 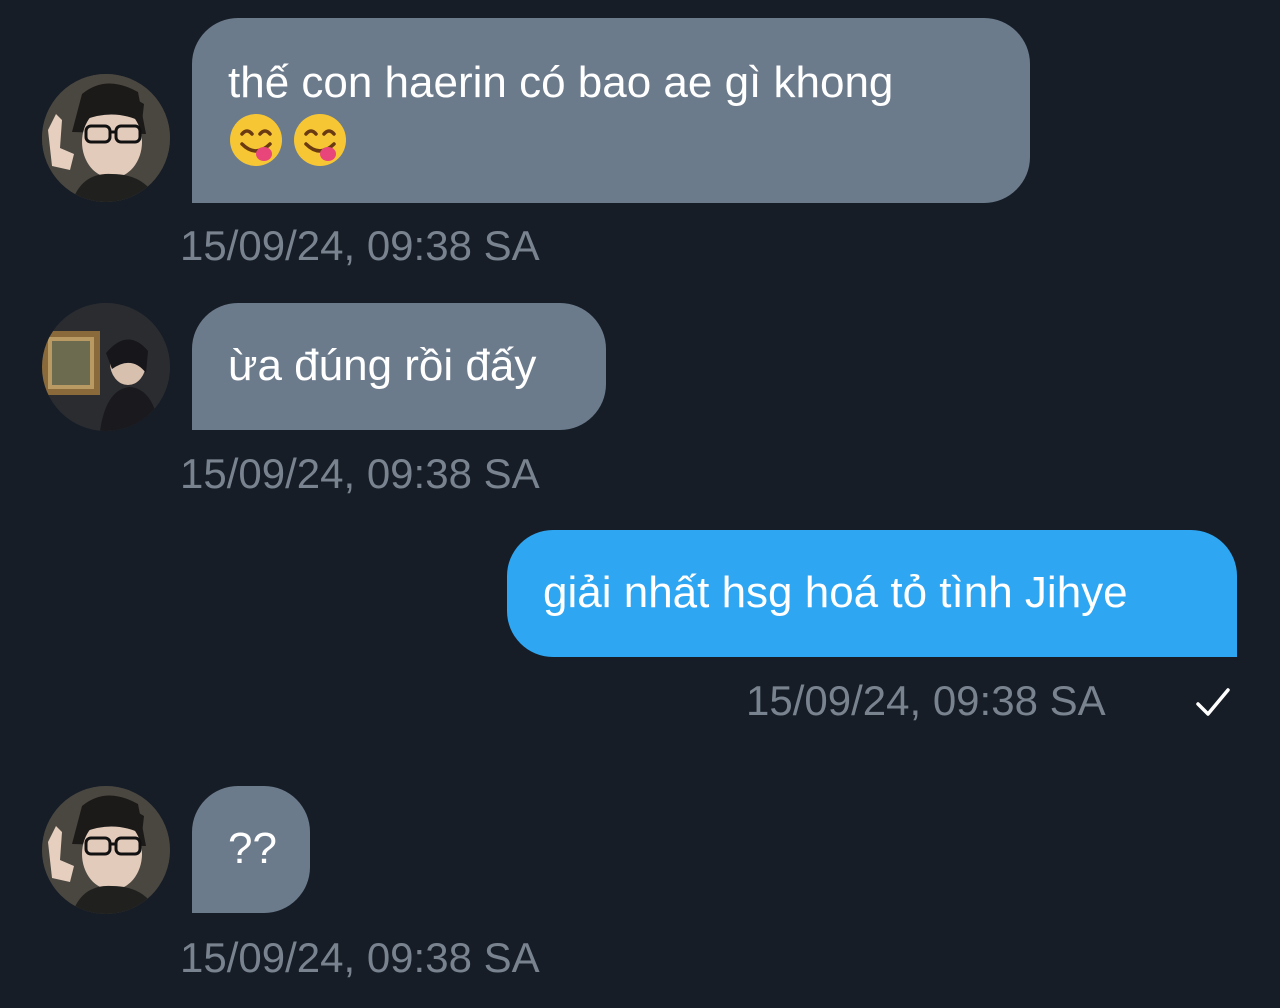 I want to click on message-text: ừa đúng rồi đấy, so click(x=382, y=365).